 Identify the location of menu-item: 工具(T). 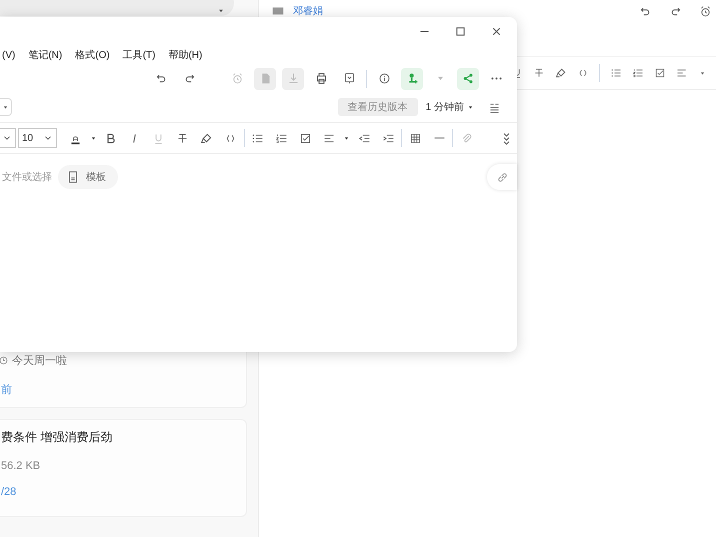
(139, 55).